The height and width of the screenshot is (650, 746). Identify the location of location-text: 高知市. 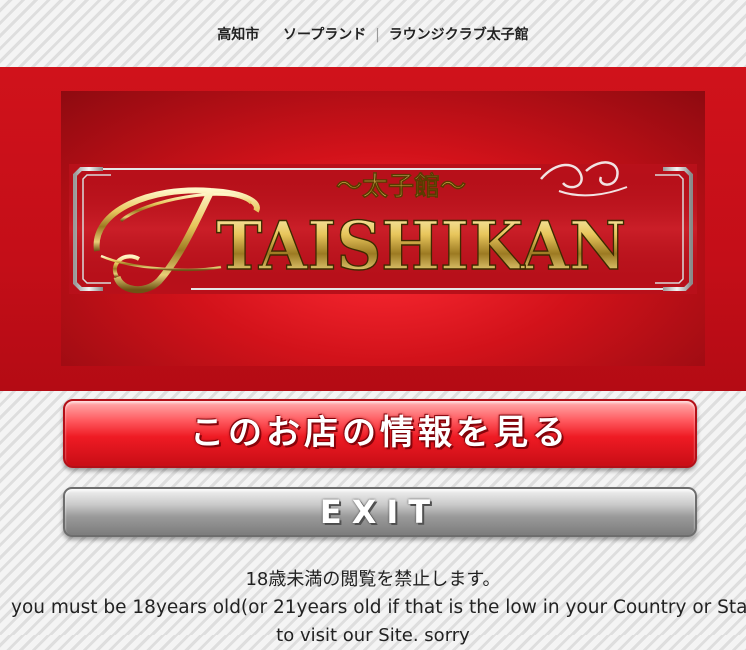
(238, 35).